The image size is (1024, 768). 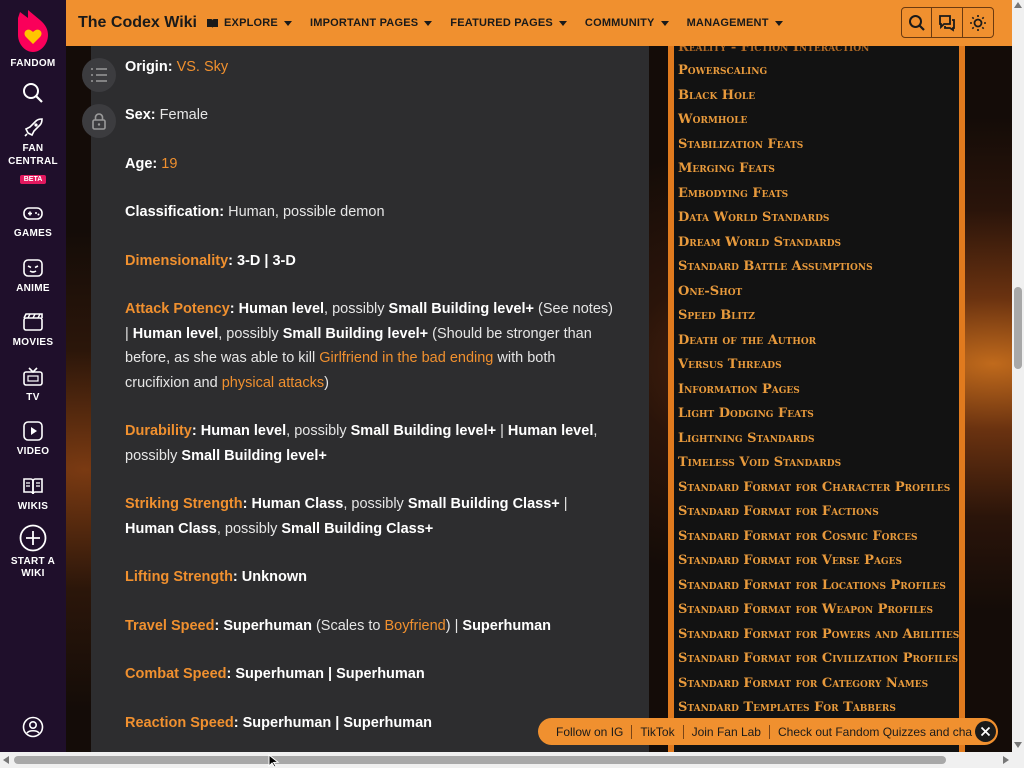 What do you see at coordinates (99, 75) in the screenshot?
I see `table-of-contents-button` at bounding box center [99, 75].